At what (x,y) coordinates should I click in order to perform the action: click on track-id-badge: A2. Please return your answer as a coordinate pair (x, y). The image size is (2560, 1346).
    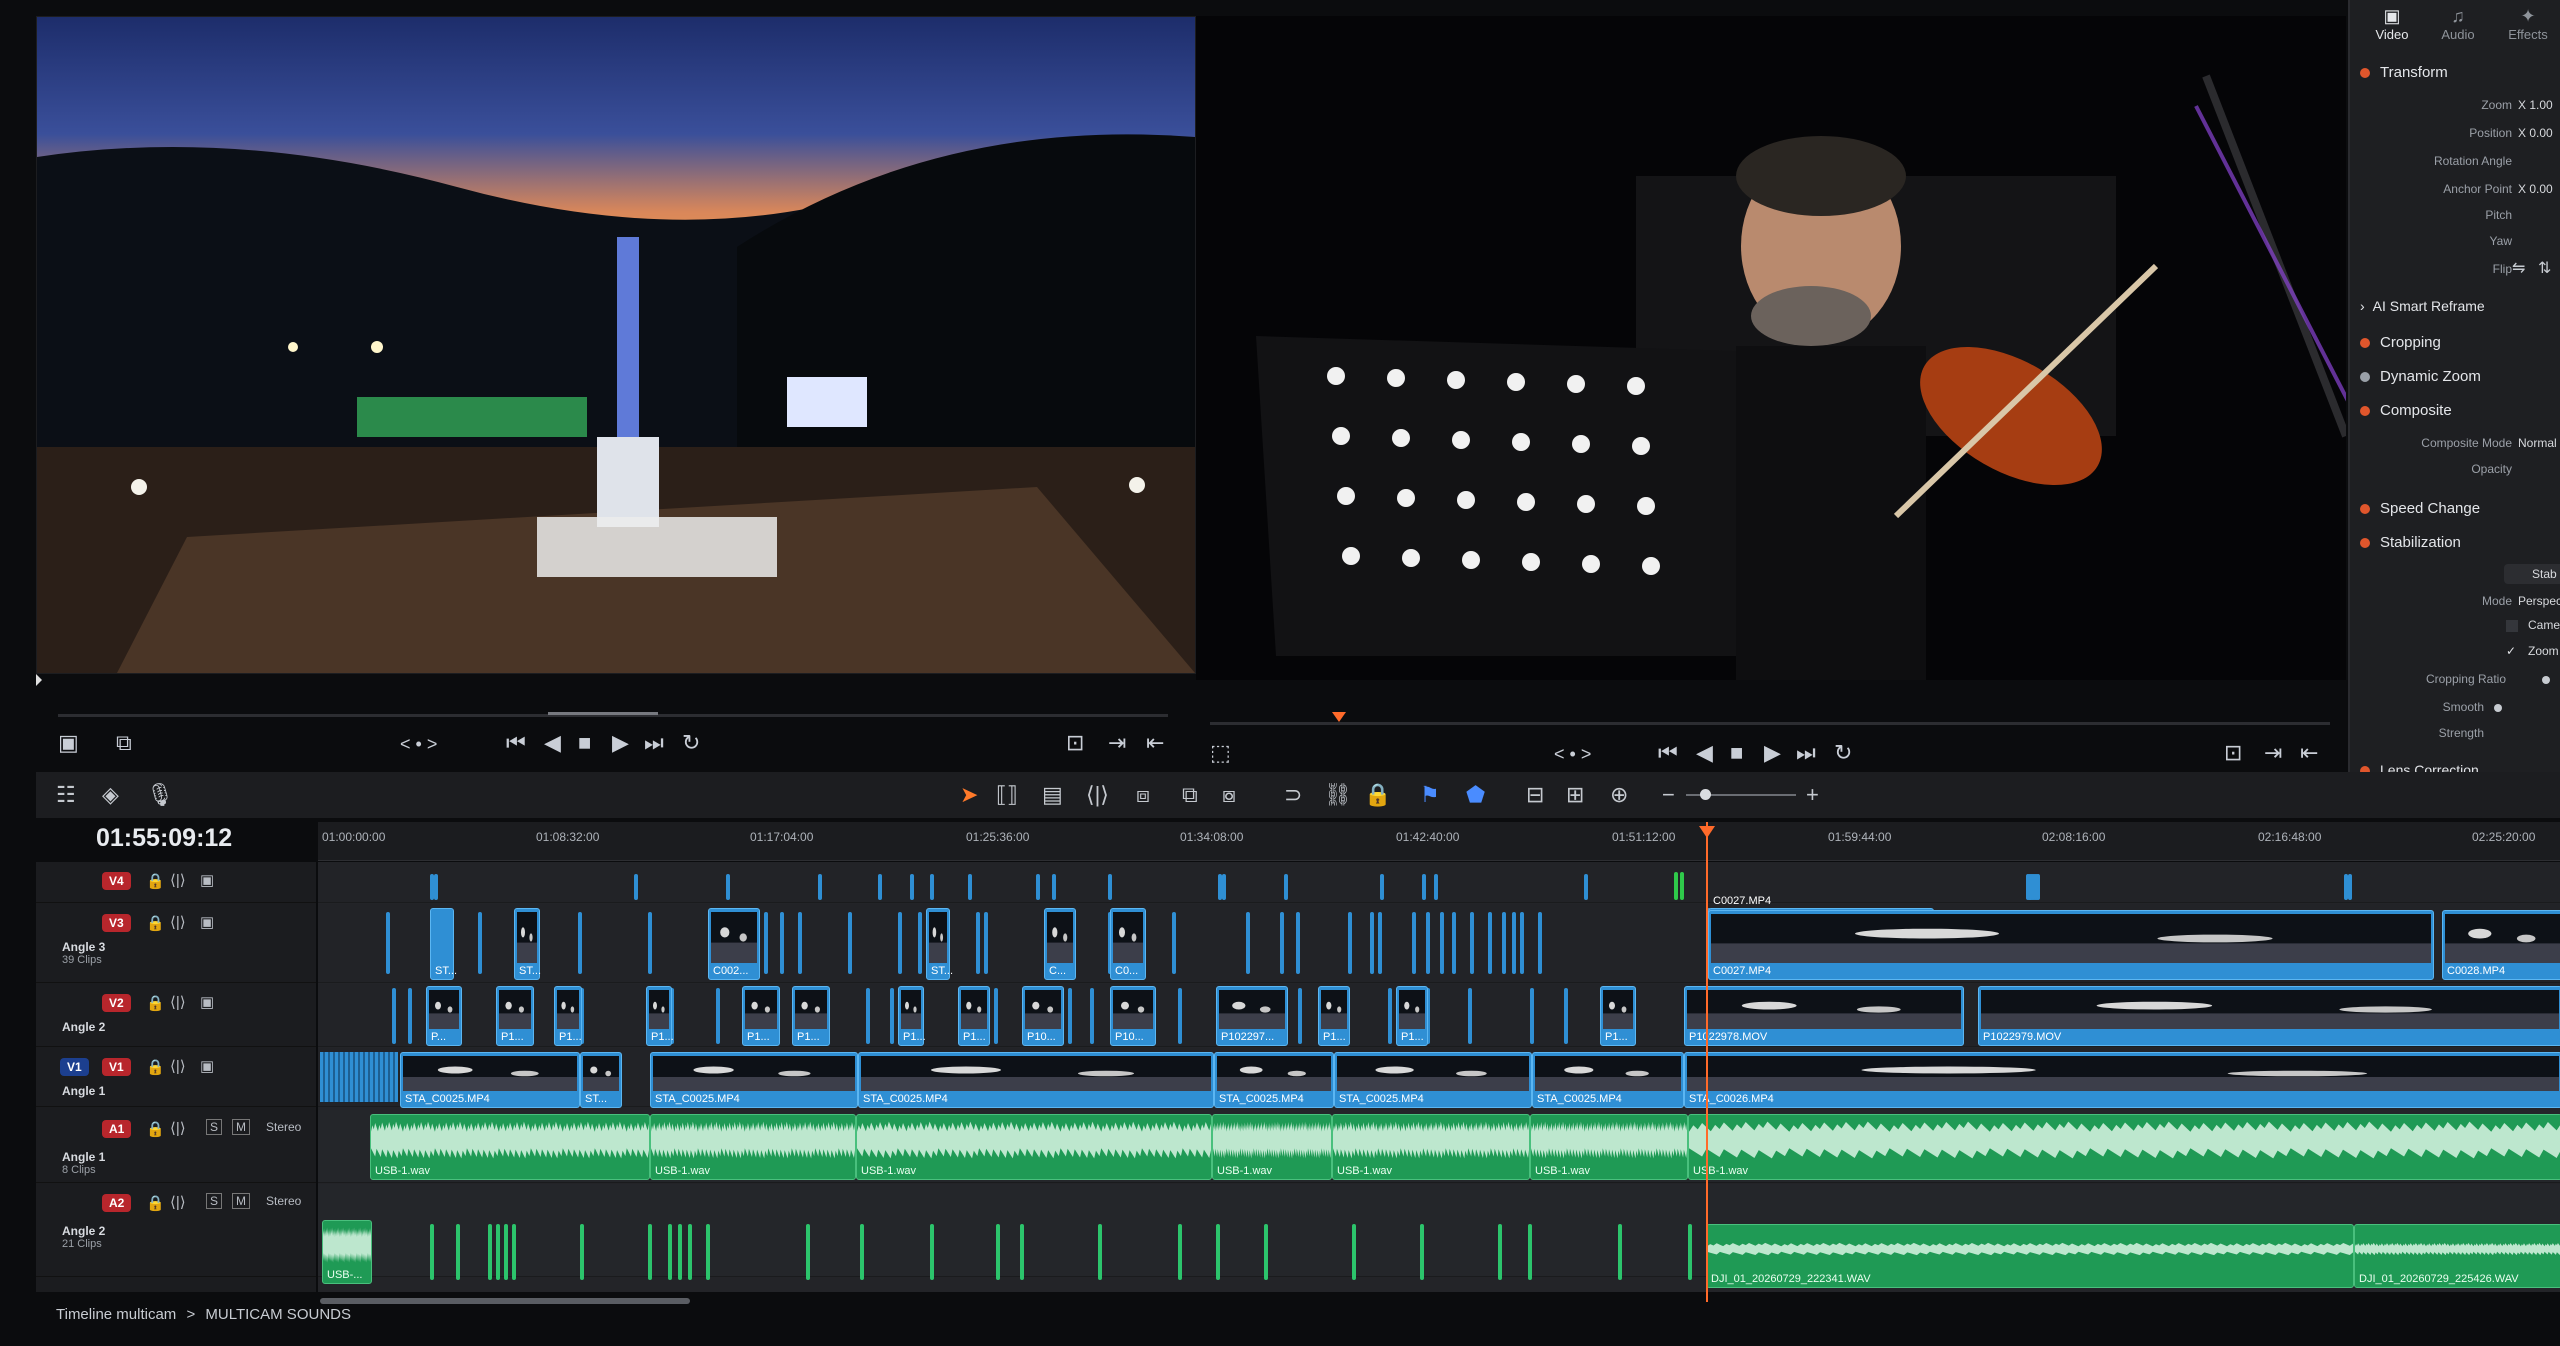
    Looking at the image, I should click on (117, 1203).